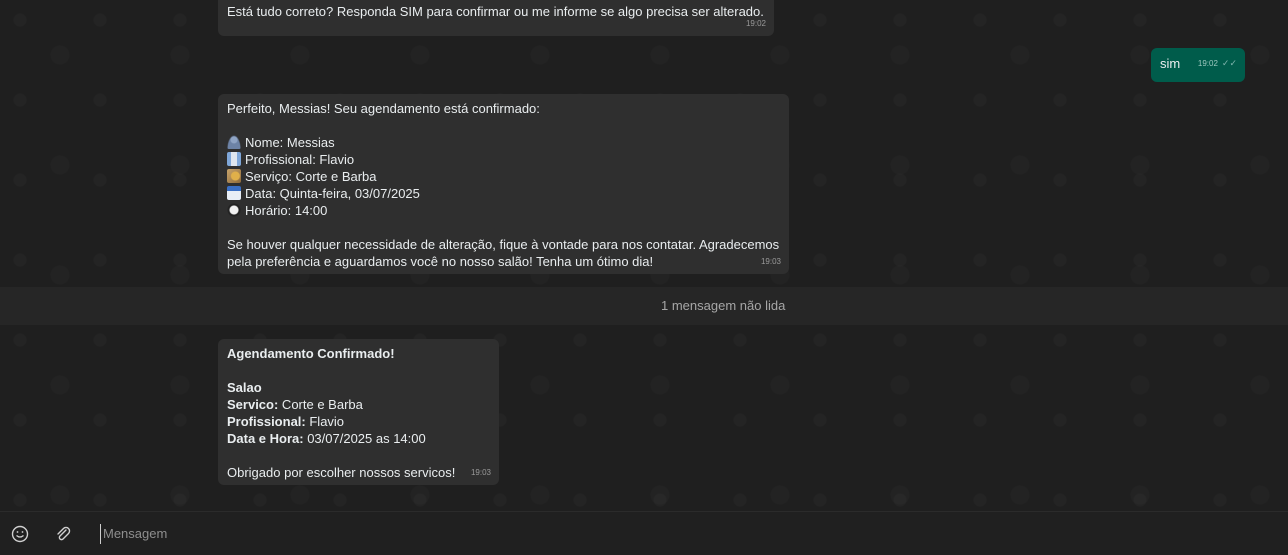 Image resolution: width=1288 pixels, height=555 pixels. What do you see at coordinates (1229, 63) in the screenshot?
I see `double-check-icon: ✓✓` at bounding box center [1229, 63].